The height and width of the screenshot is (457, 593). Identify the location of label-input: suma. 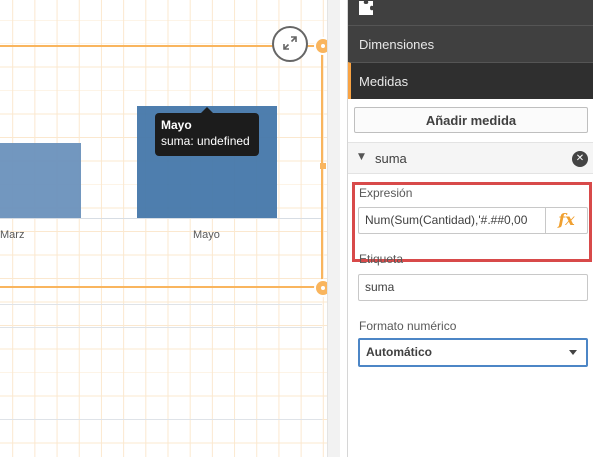
(473, 287).